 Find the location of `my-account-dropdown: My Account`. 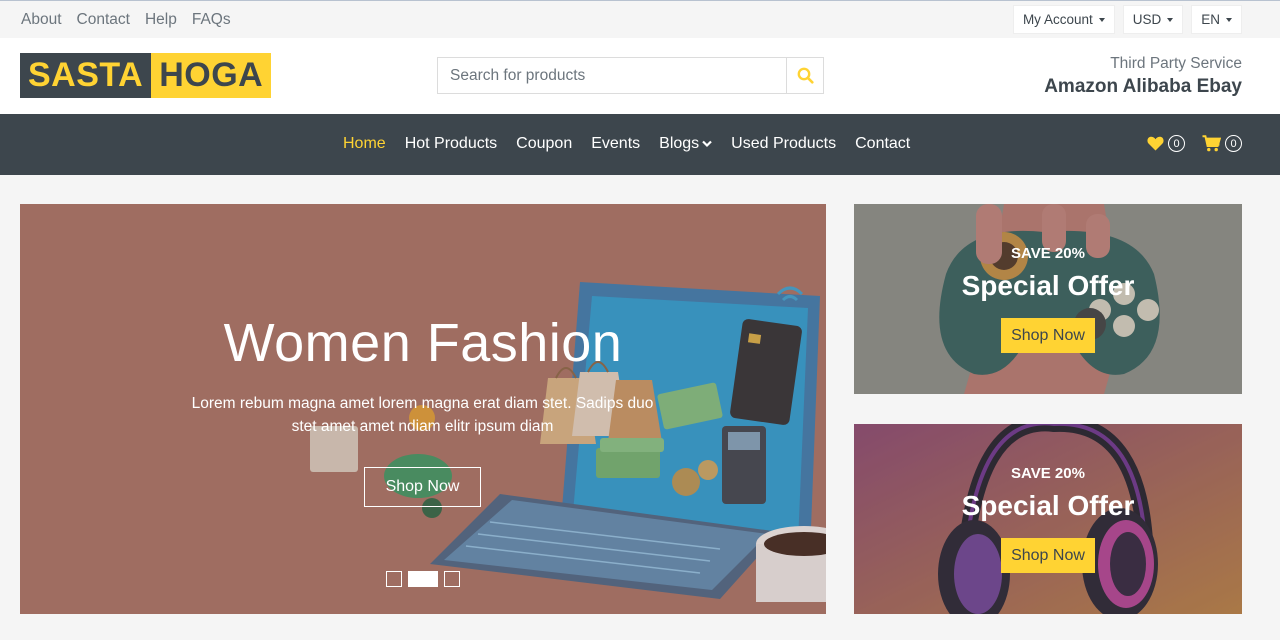

my-account-dropdown: My Account is located at coordinates (1063, 19).